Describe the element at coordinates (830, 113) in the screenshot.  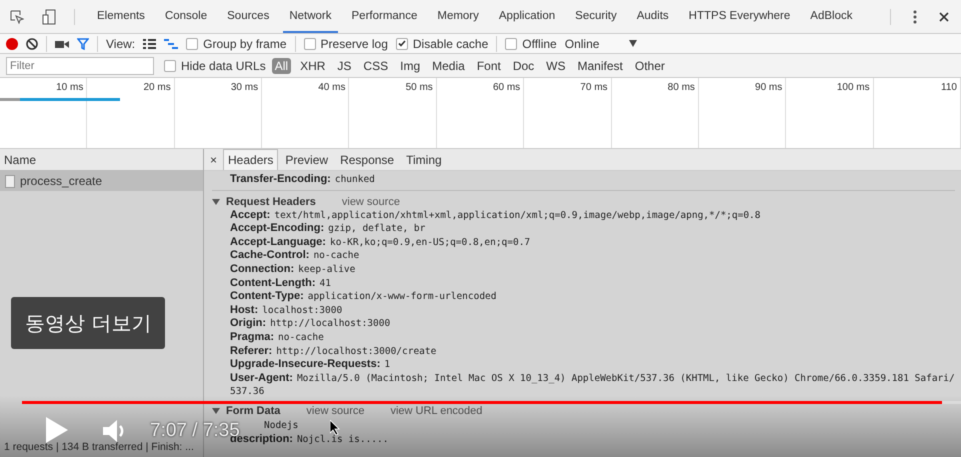
I see `timeline-tick: 100 ms` at that location.